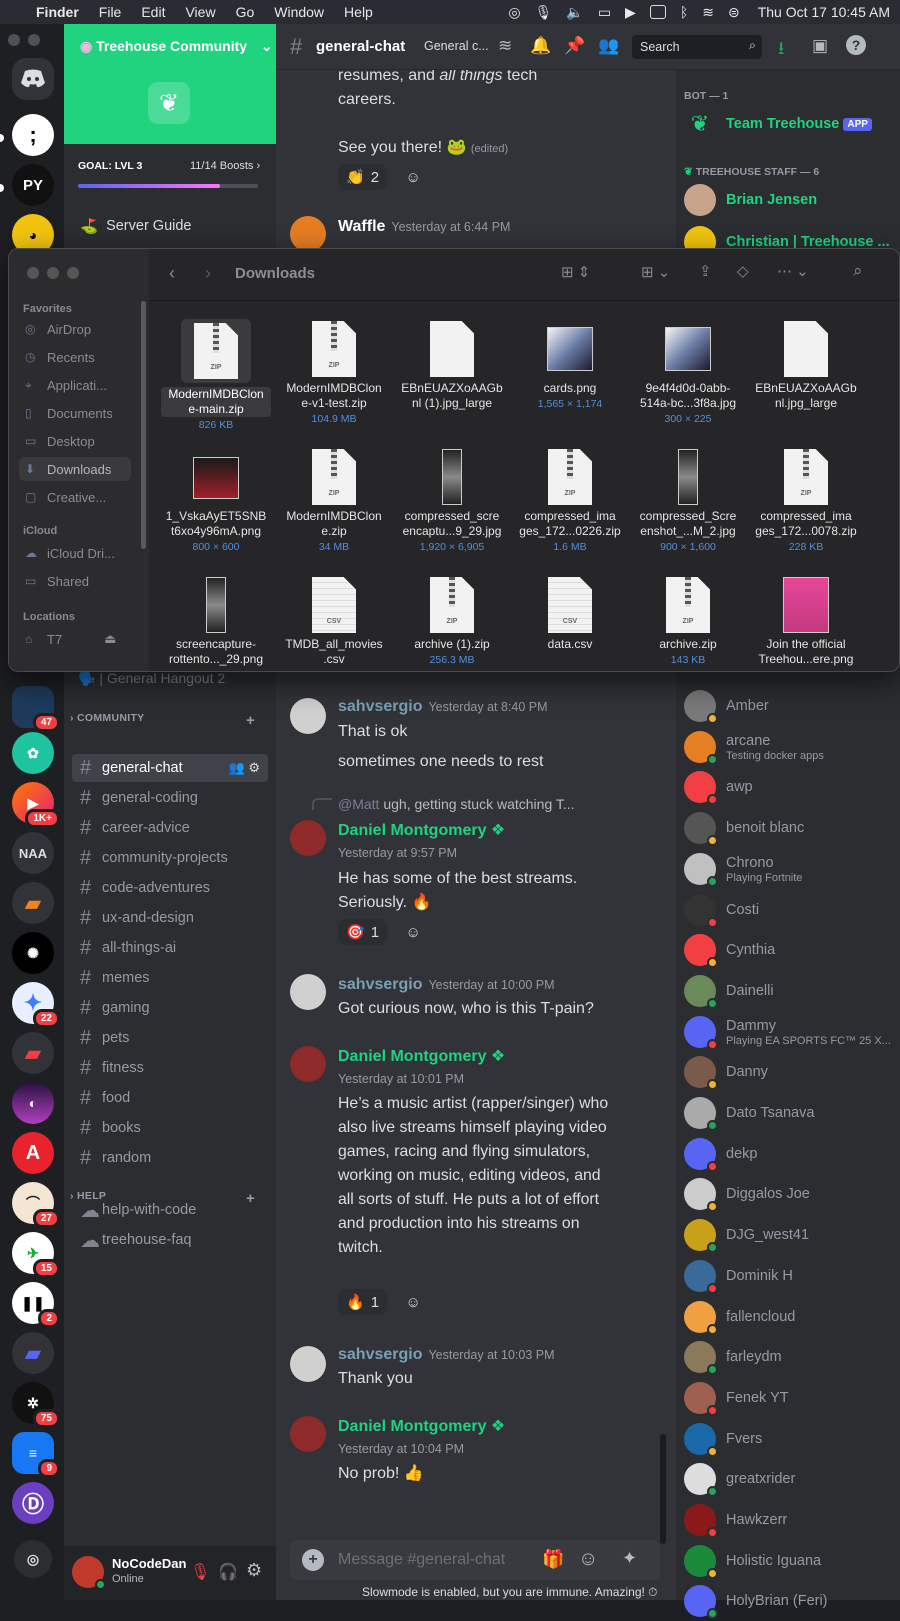 The width and height of the screenshot is (900, 1621). What do you see at coordinates (228, 1572) in the screenshot?
I see `headphones-icon: 🎧` at bounding box center [228, 1572].